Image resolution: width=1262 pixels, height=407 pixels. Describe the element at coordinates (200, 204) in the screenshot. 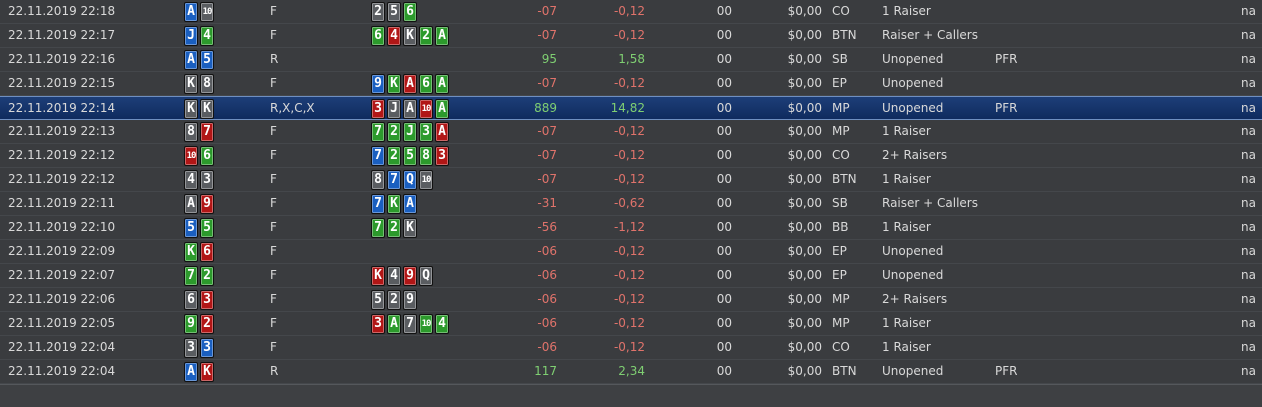

I see `hole-cards: A9` at that location.